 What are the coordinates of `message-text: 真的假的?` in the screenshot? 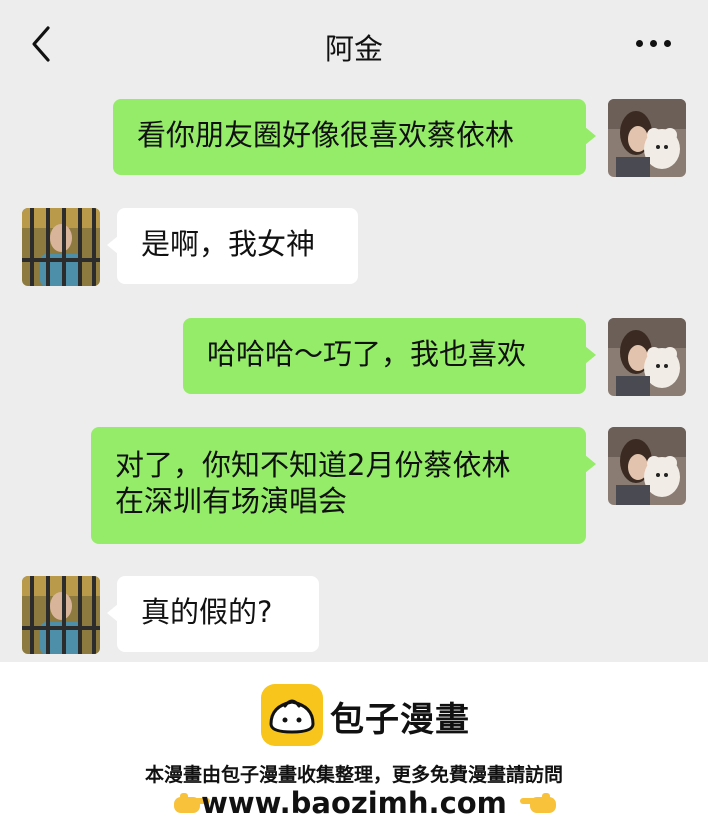 It's located at (207, 612).